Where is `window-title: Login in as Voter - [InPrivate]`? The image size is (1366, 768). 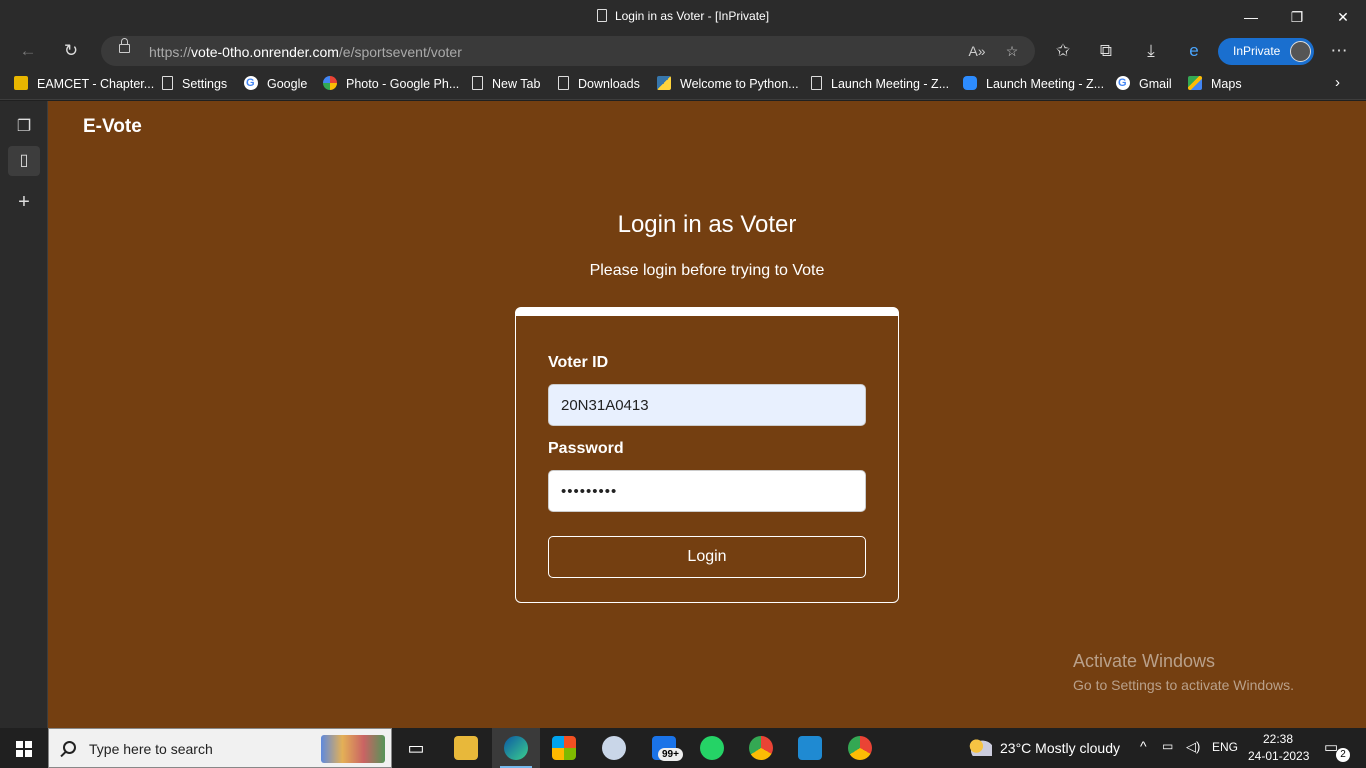 window-title: Login in as Voter - [InPrivate] is located at coordinates (683, 16).